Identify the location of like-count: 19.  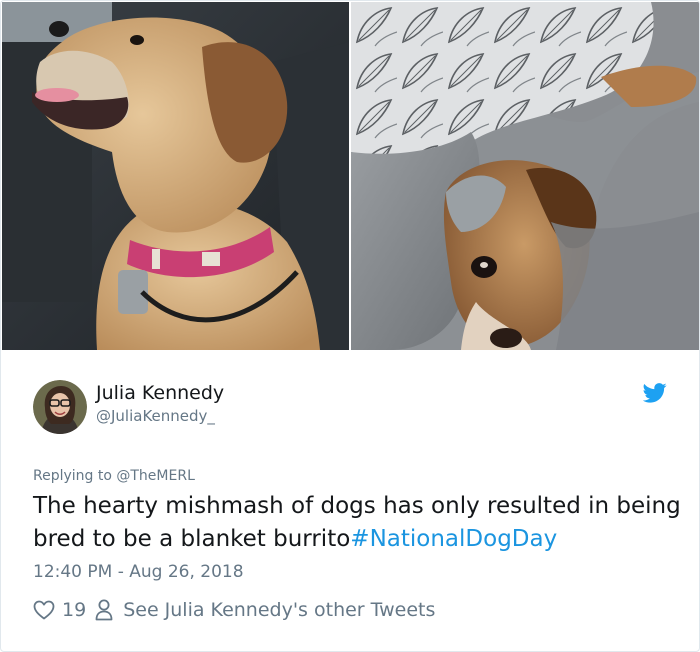
(74, 610).